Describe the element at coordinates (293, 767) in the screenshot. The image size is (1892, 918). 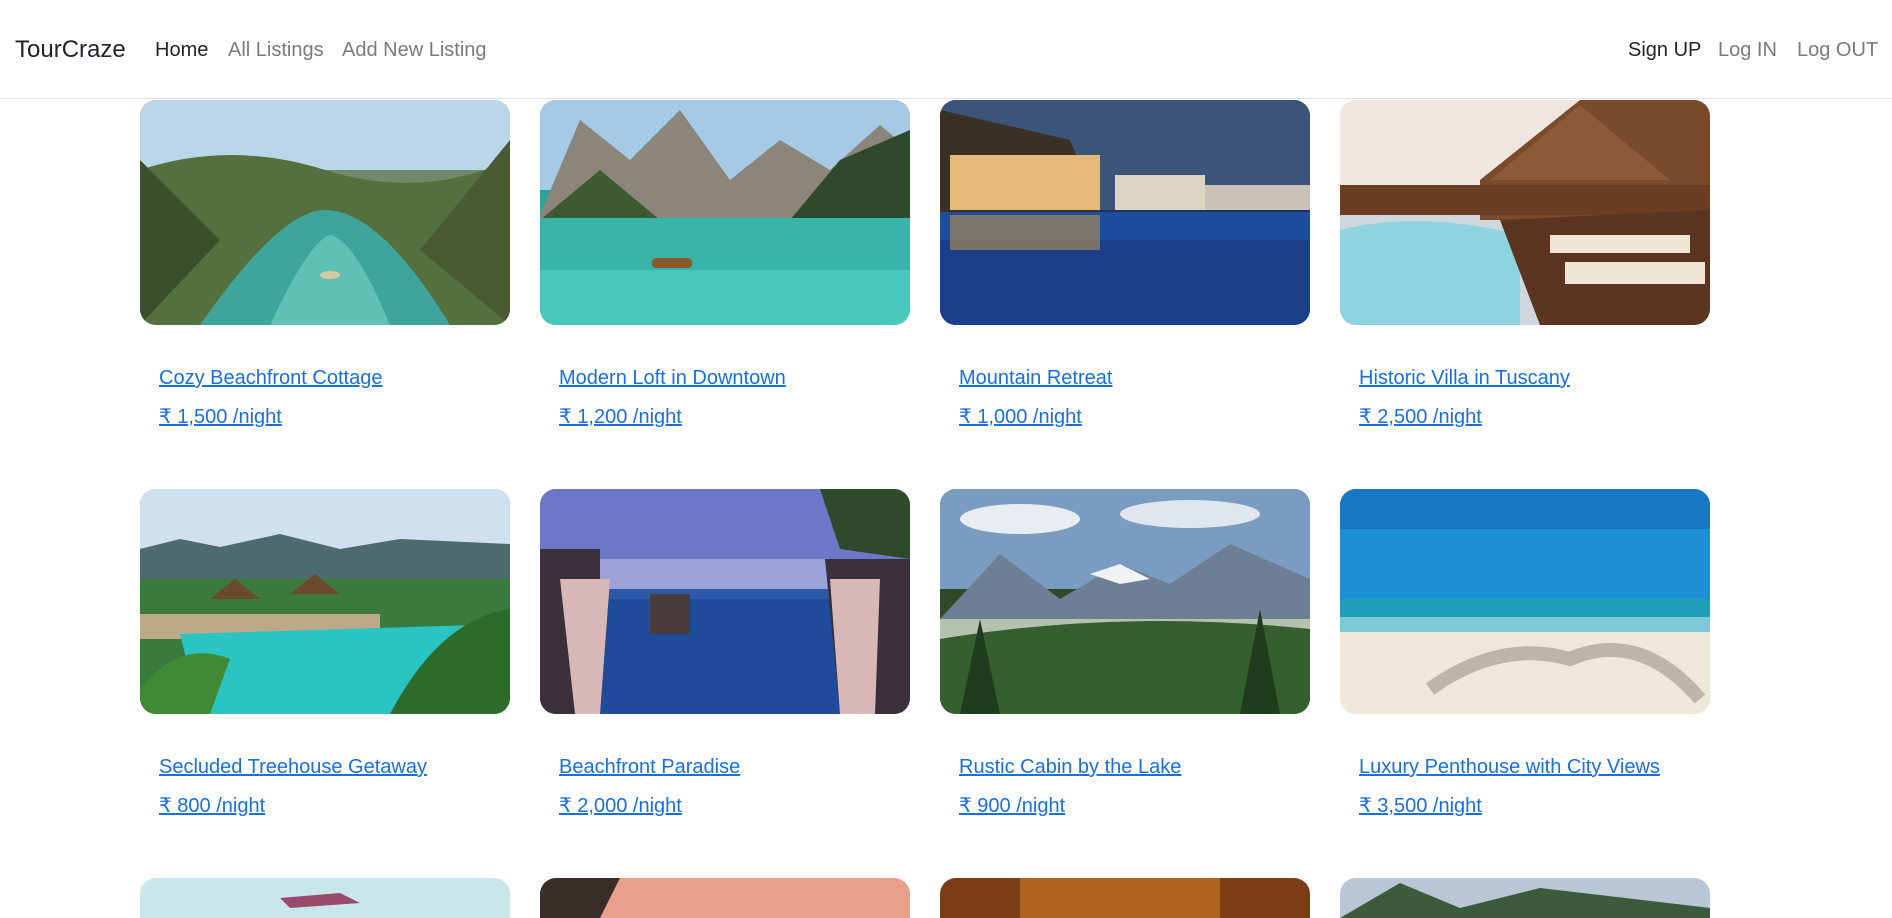
I see `listing-title-link: Secluded Treehouse Getaway` at that location.